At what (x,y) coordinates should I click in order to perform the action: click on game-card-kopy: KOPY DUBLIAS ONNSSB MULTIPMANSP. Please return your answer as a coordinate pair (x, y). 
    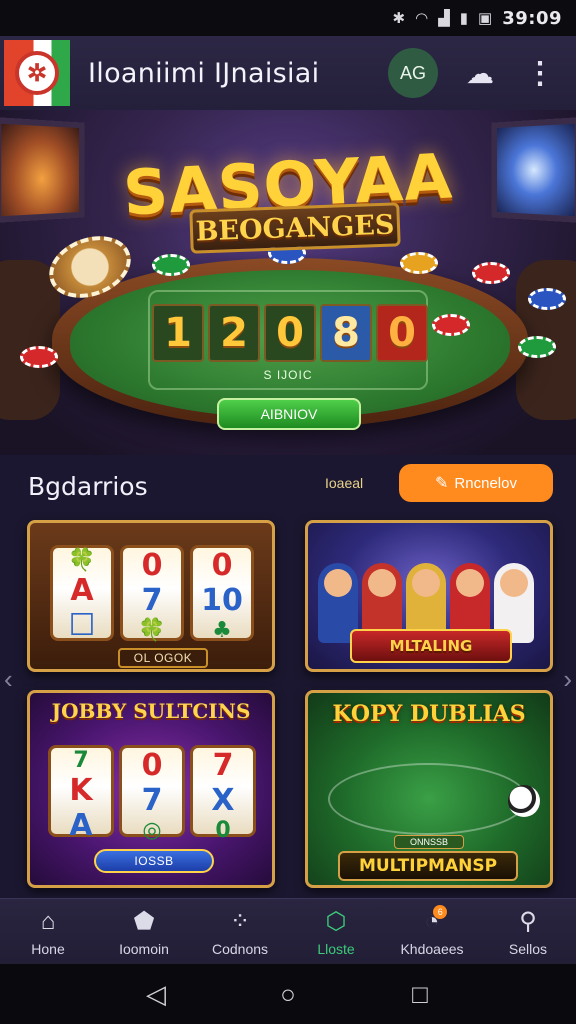
    Looking at the image, I should click on (429, 789).